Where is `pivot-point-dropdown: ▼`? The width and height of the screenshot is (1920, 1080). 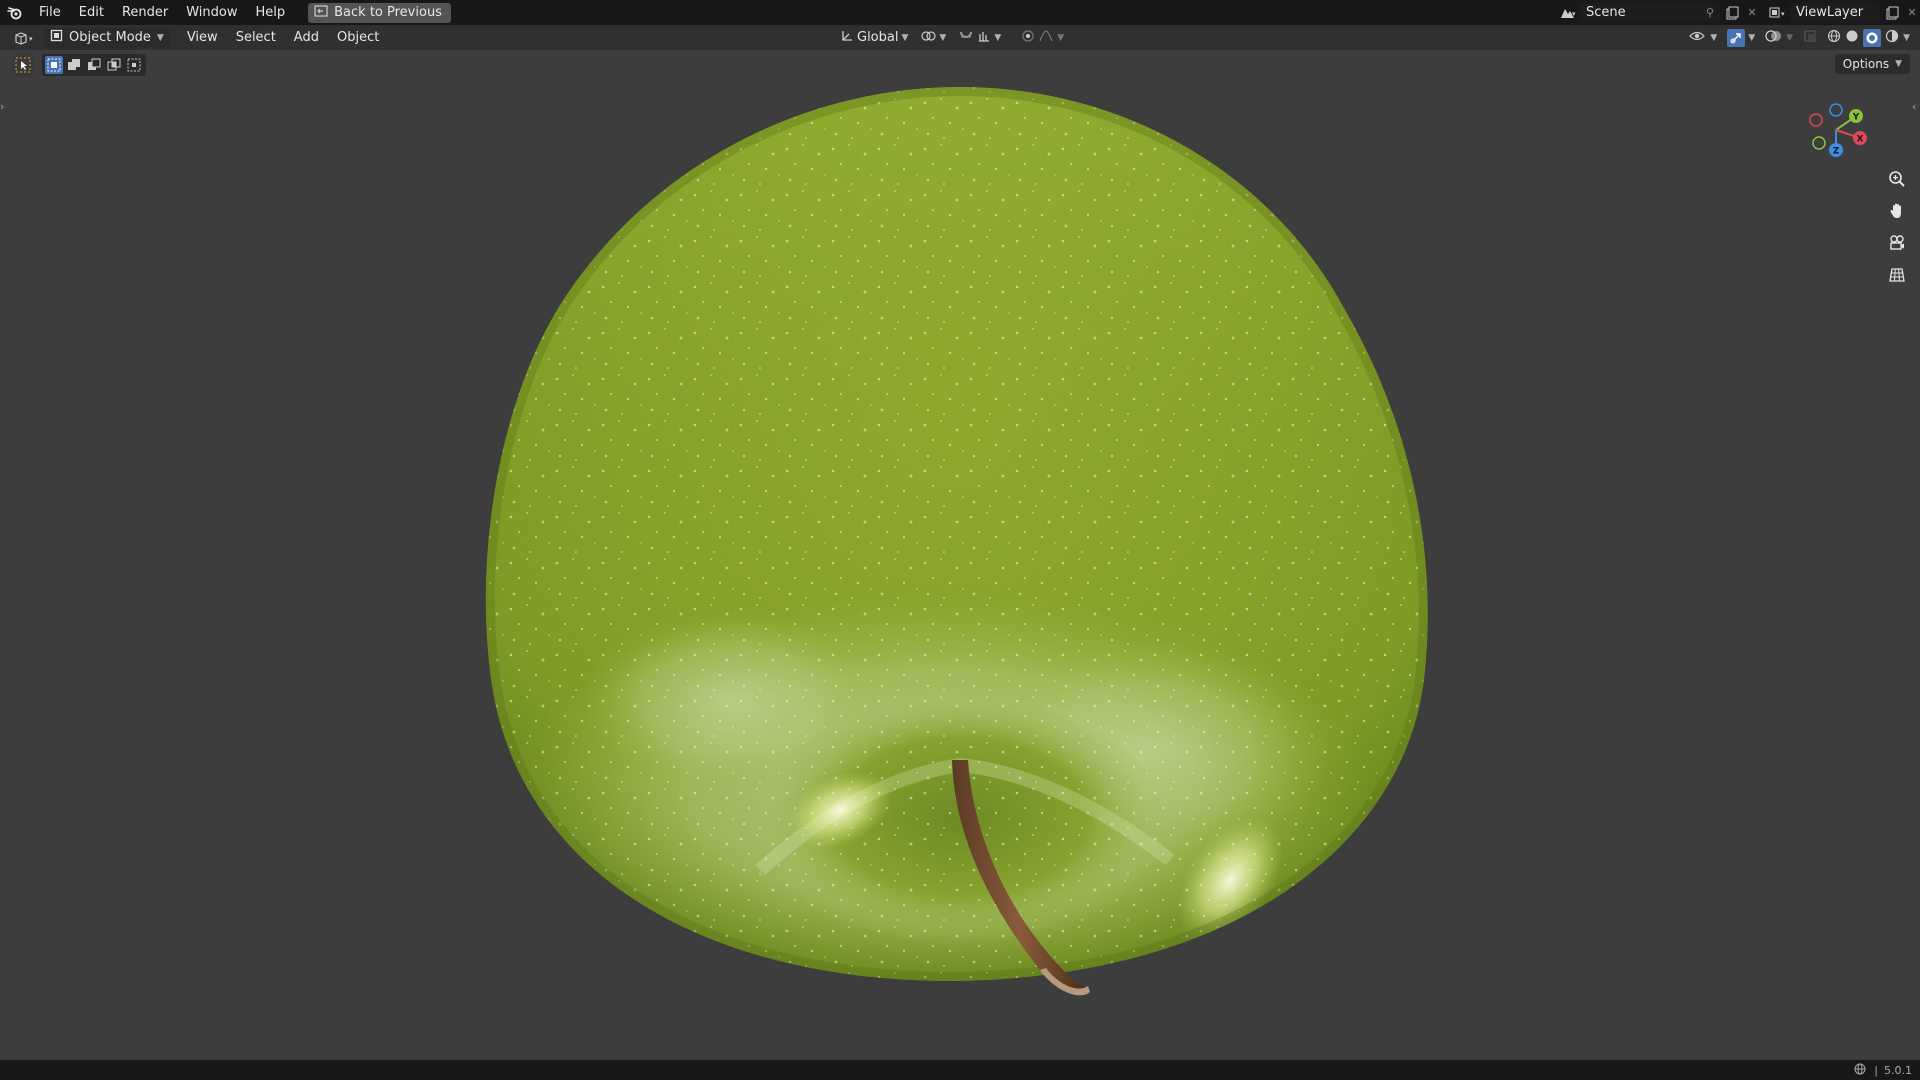
pivot-point-dropdown: ▼ is located at coordinates (933, 38).